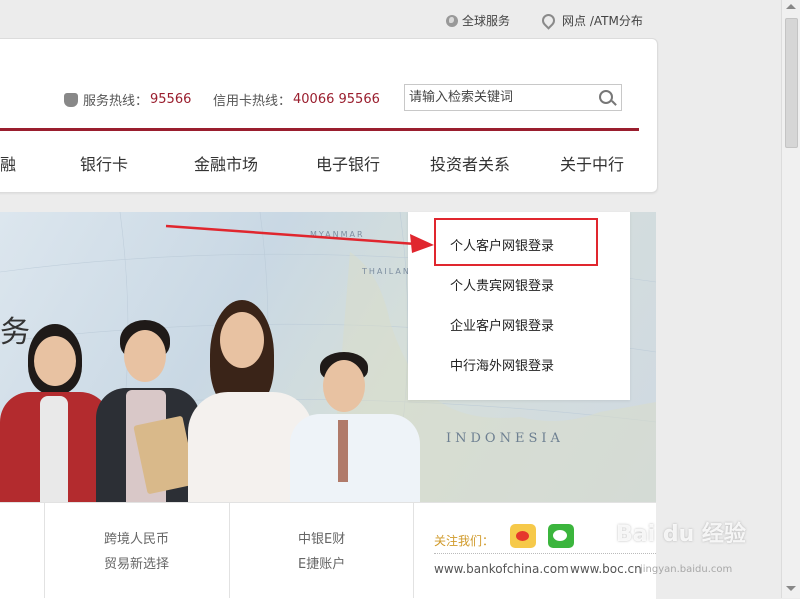 Image resolution: width=800 pixels, height=599 pixels. I want to click on vip-banking-login: 个人贵宾网银登录, so click(502, 284).